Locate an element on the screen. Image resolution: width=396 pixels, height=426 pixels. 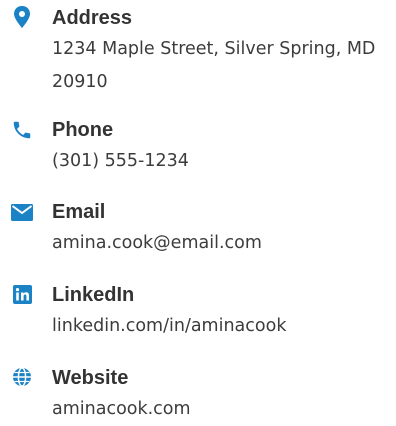
linkedin-label: LinkedIn is located at coordinates (93, 295).